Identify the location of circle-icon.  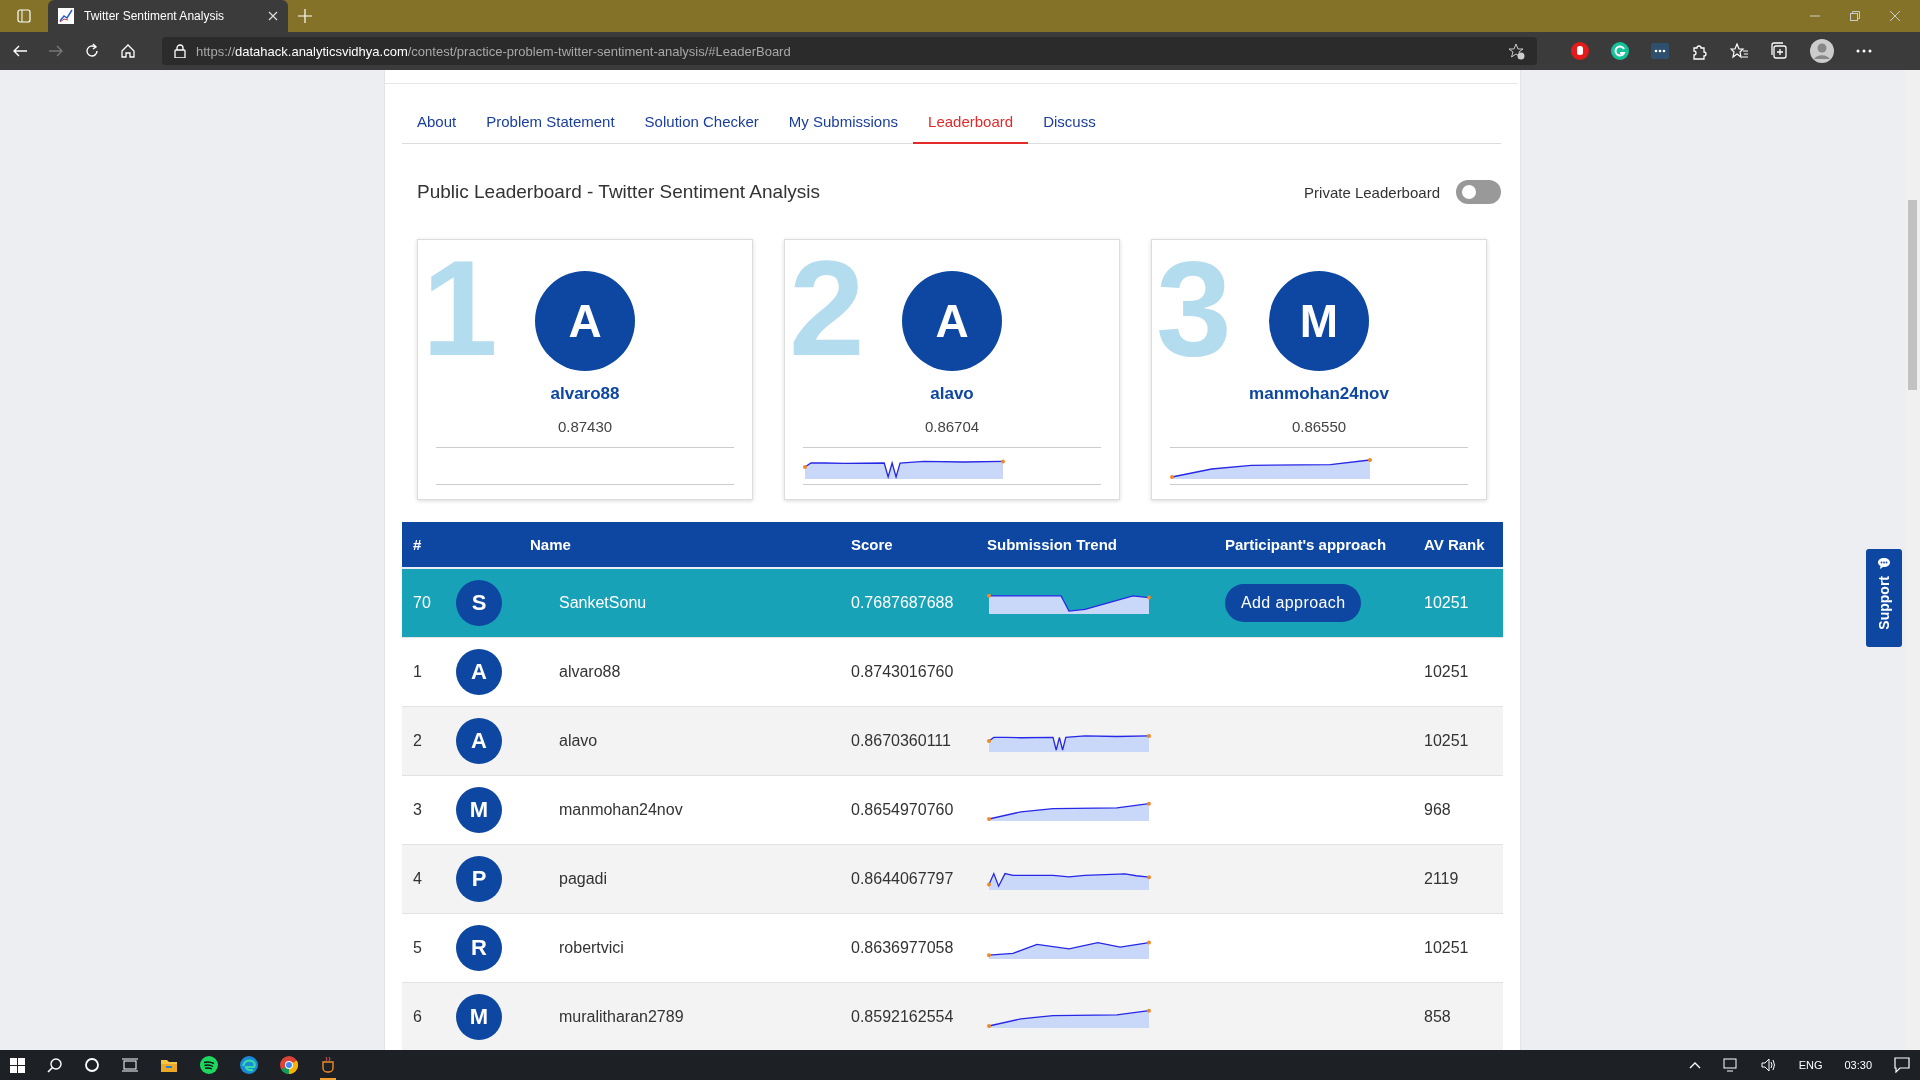
(92, 1065).